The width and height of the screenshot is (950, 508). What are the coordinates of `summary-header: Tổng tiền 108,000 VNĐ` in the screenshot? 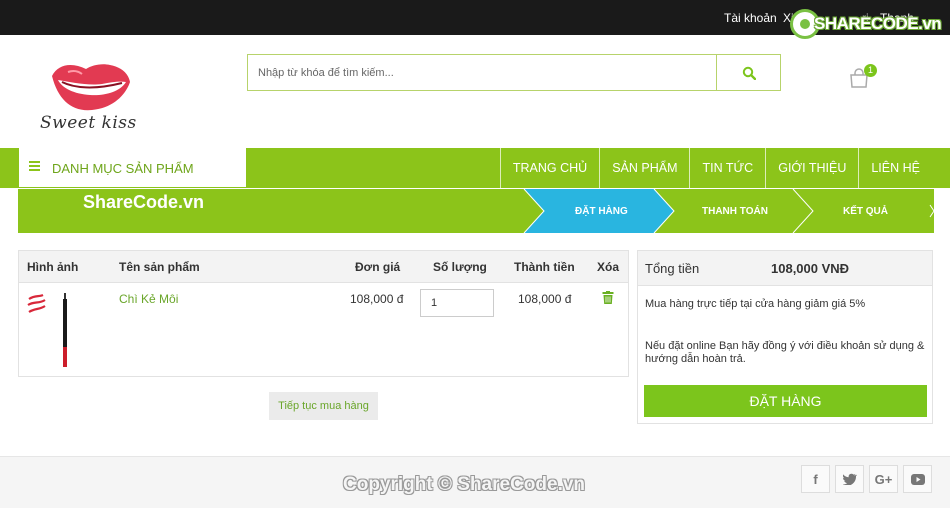 It's located at (785, 268).